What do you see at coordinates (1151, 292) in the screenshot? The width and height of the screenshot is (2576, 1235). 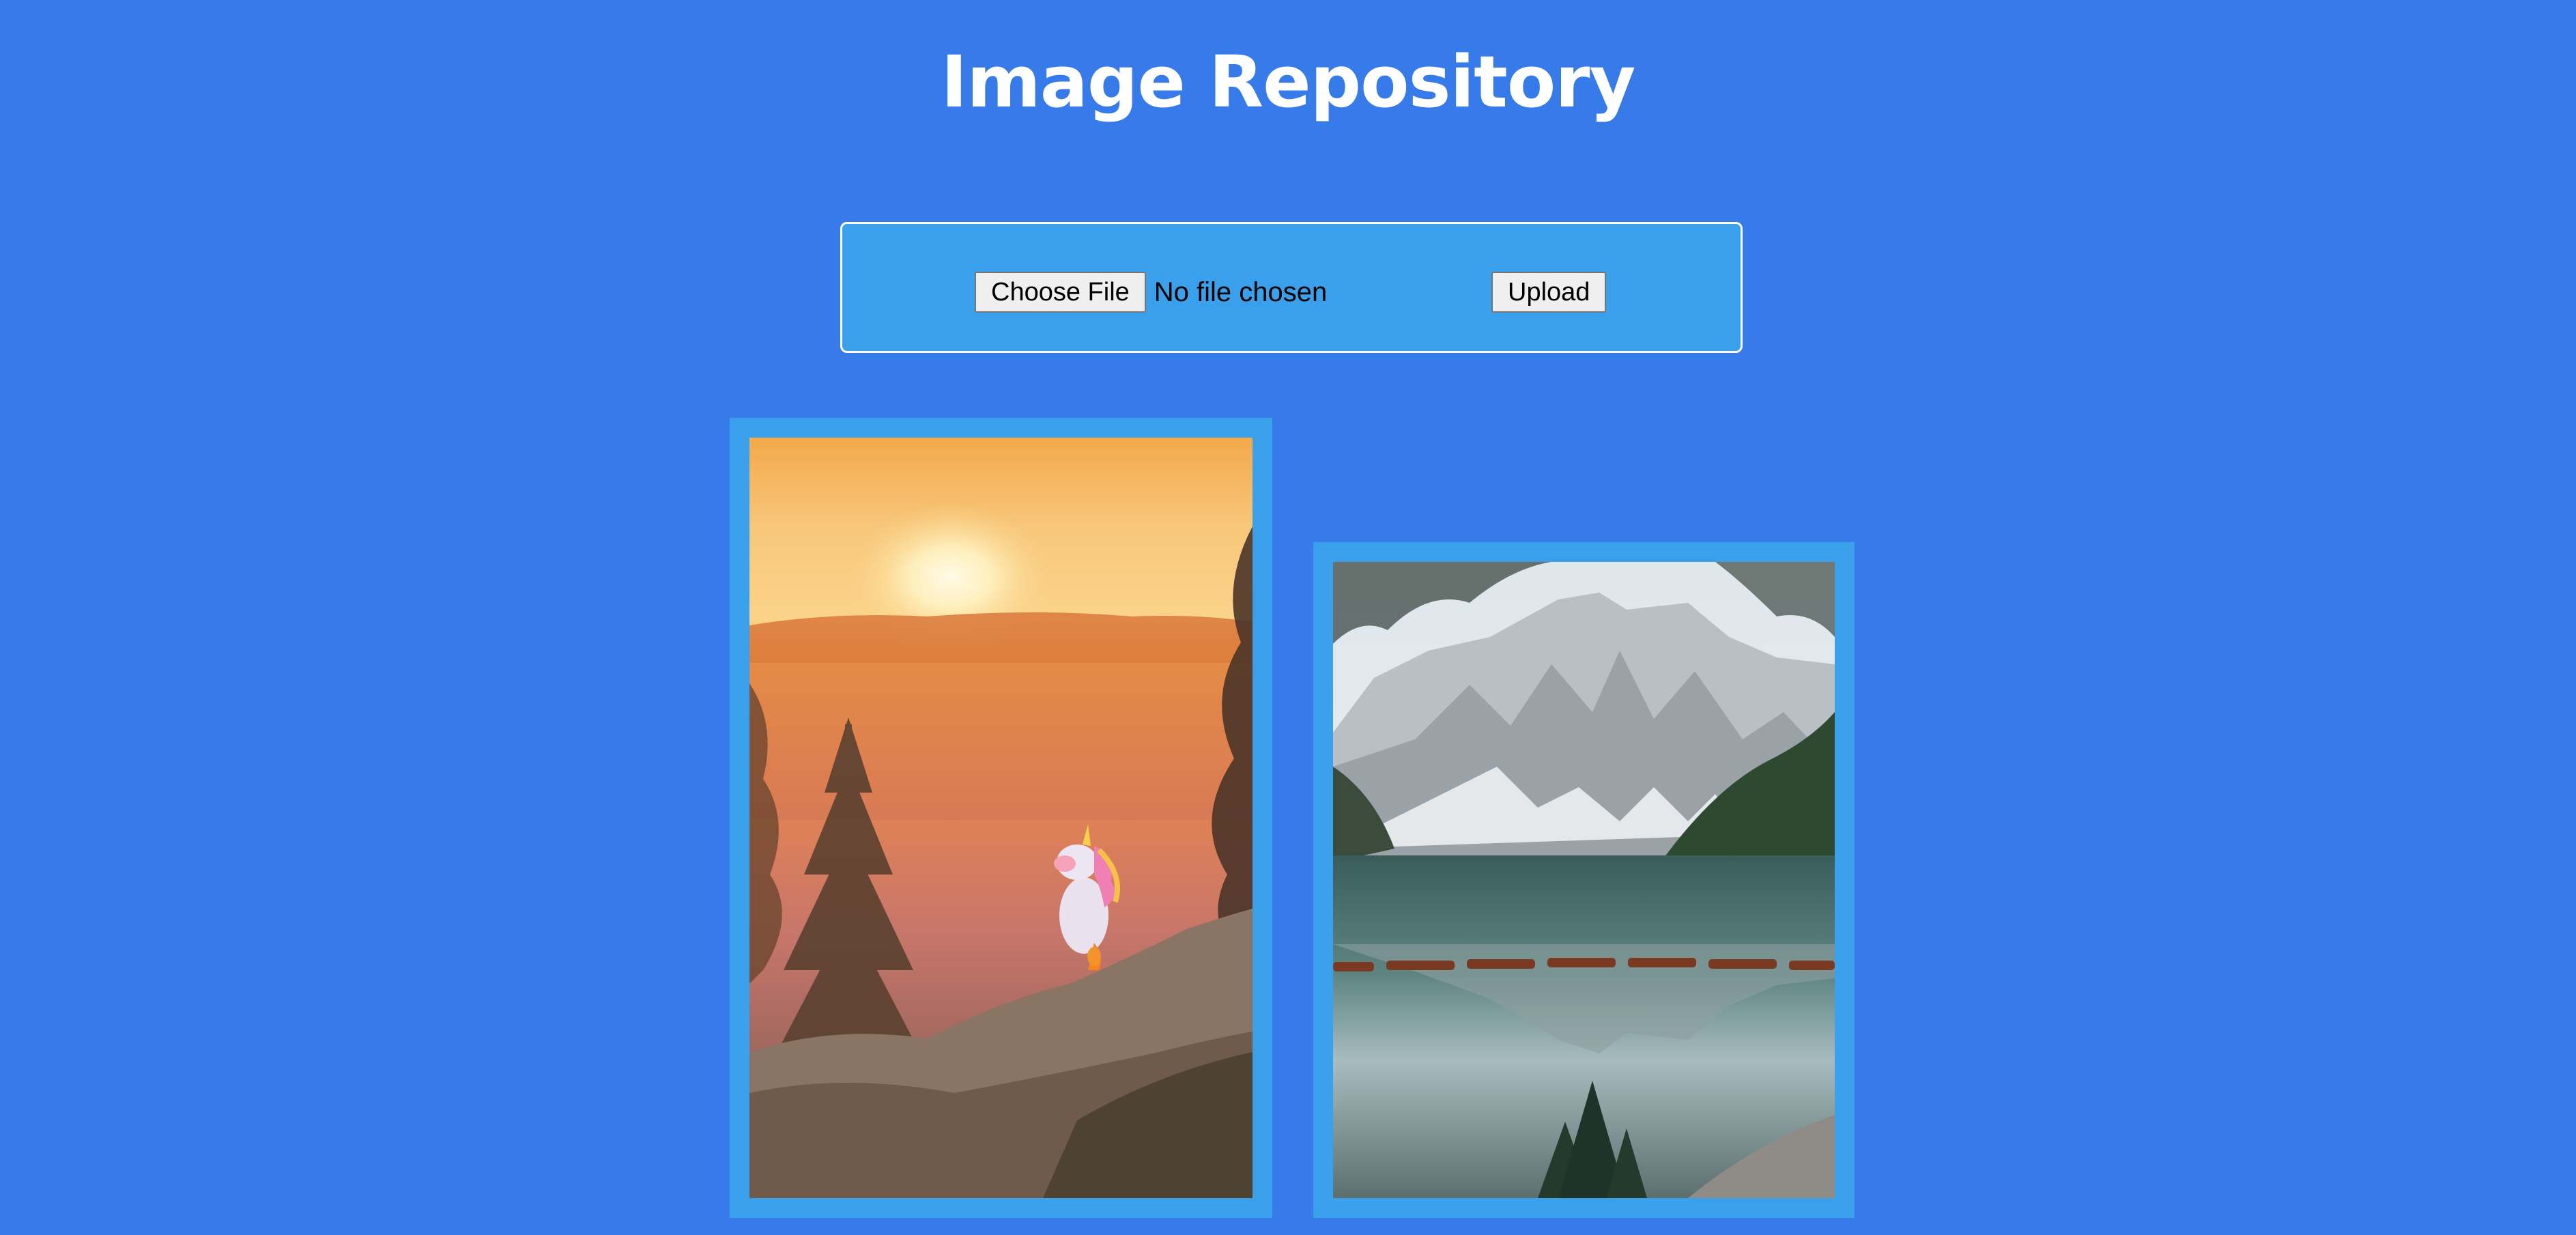 I see `file-input: Choose File No file chosen` at bounding box center [1151, 292].